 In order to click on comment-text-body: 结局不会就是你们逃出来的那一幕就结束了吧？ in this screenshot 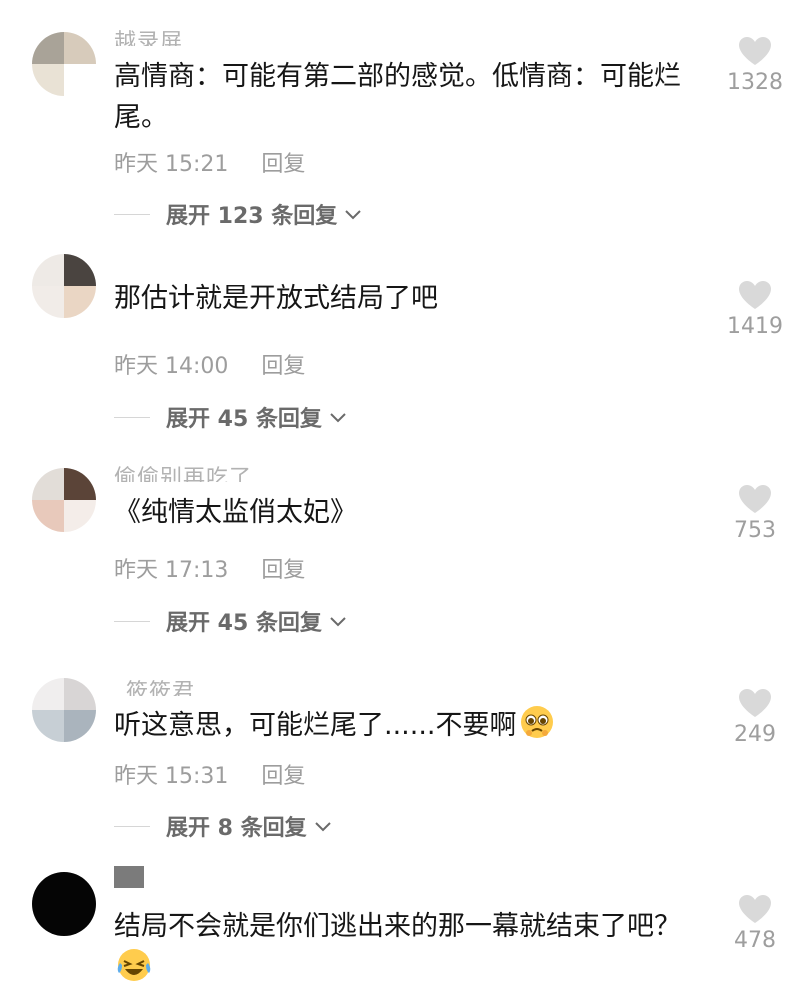, I will do `click(397, 926)`.